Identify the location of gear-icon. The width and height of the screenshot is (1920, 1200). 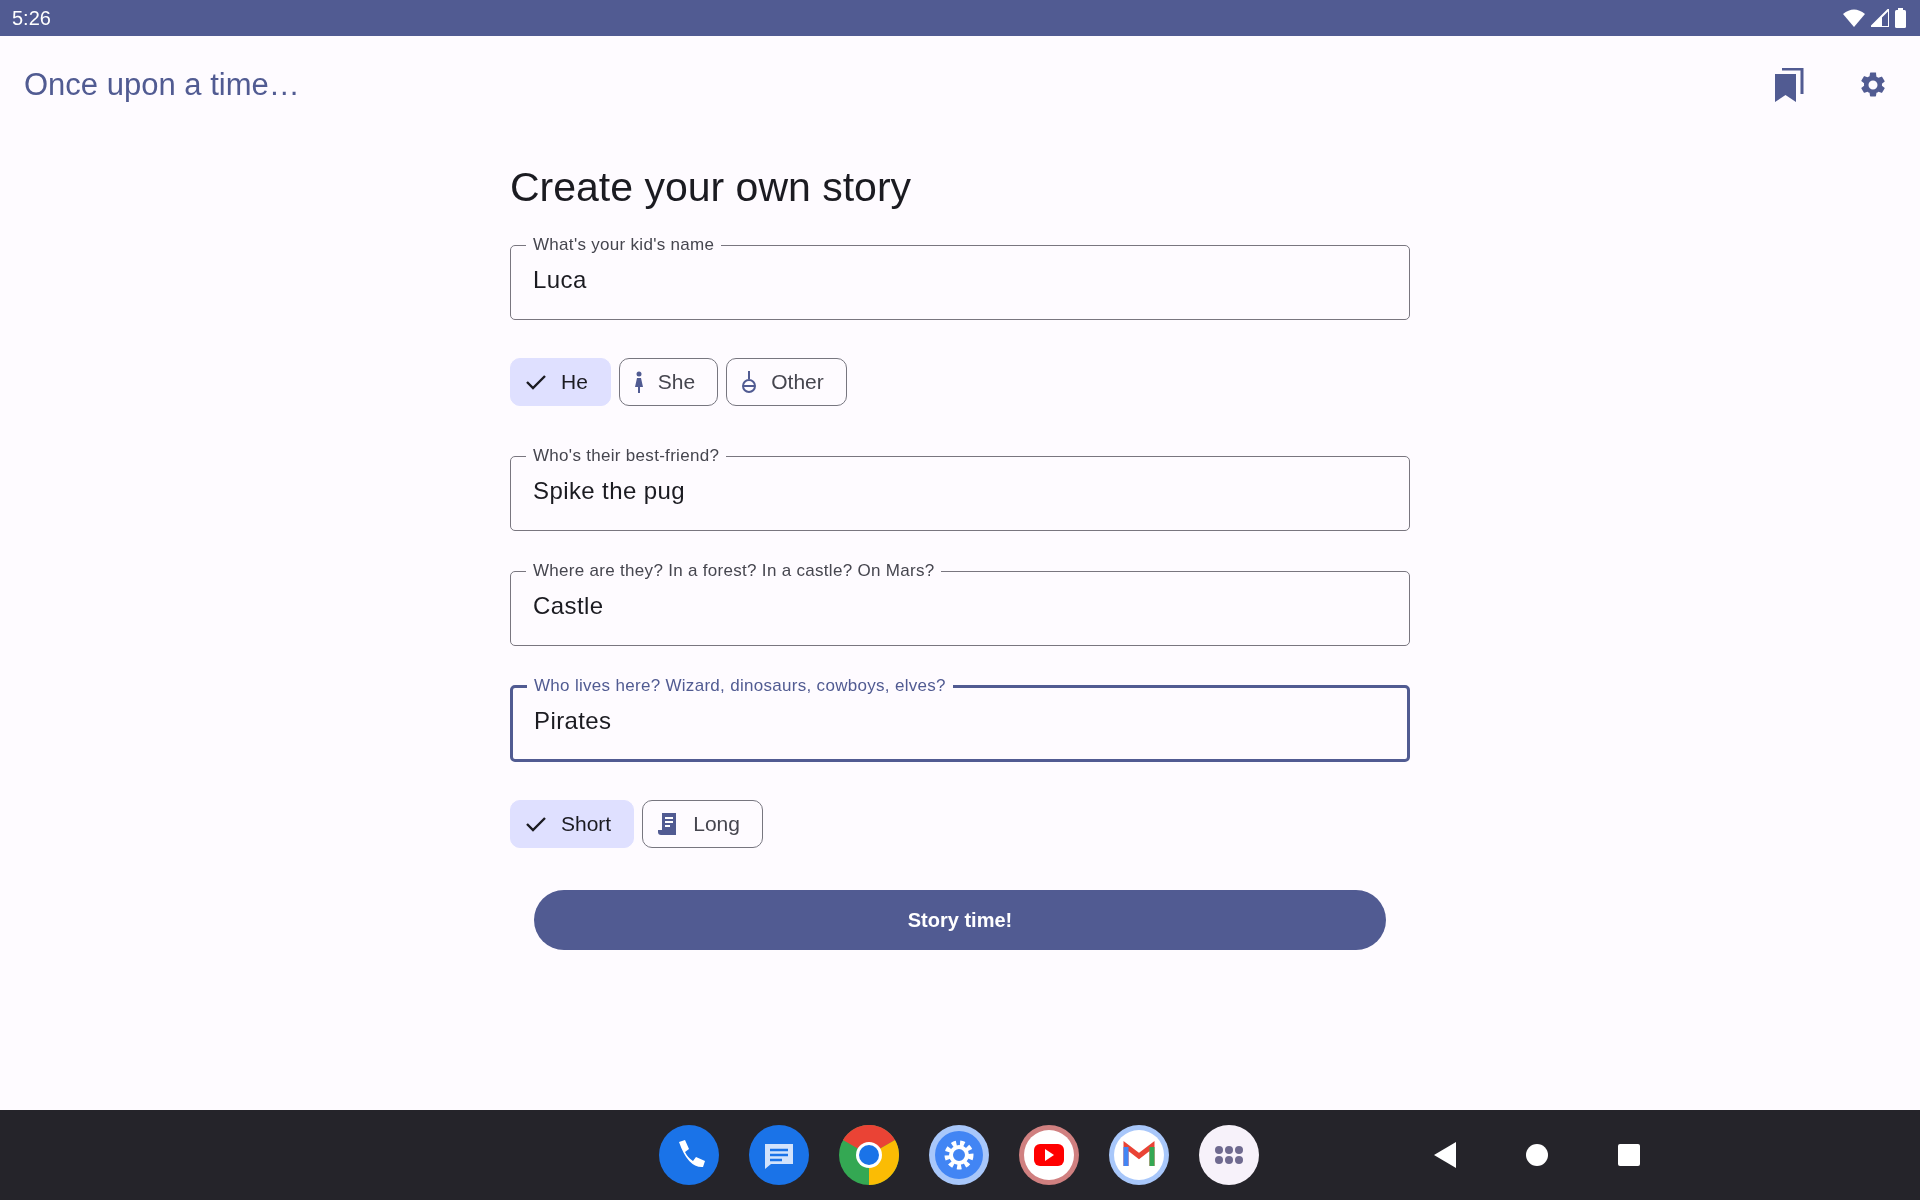
(959, 1155).